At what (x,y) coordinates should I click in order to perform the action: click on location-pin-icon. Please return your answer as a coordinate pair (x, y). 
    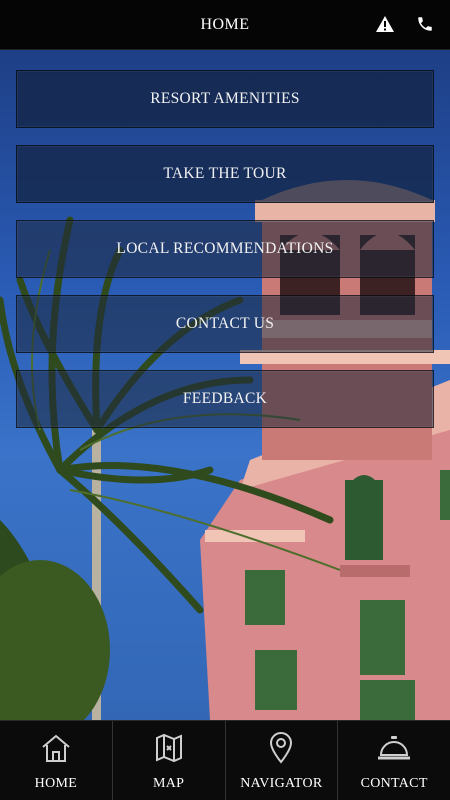
    Looking at the image, I should click on (281, 748).